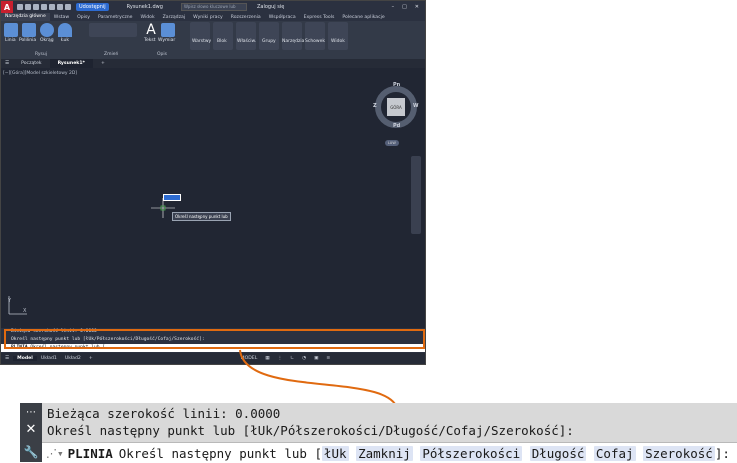  Describe the element at coordinates (558, 453) in the screenshot. I see `option-length: Długość` at that location.